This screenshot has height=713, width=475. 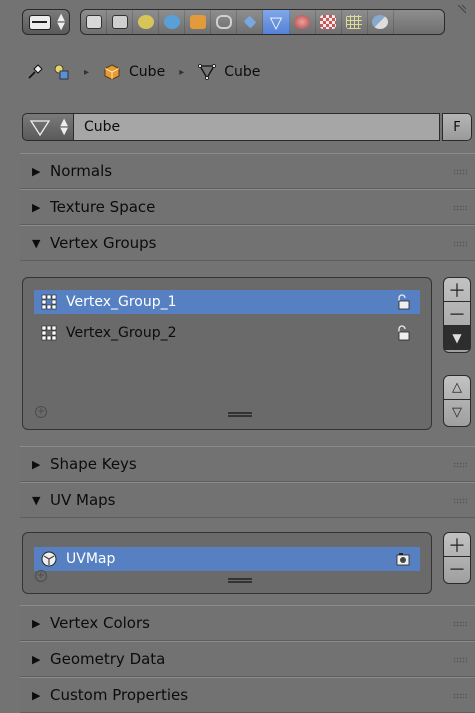 What do you see at coordinates (227, 333) in the screenshot?
I see `list-item: Vertex_Group_2` at bounding box center [227, 333].